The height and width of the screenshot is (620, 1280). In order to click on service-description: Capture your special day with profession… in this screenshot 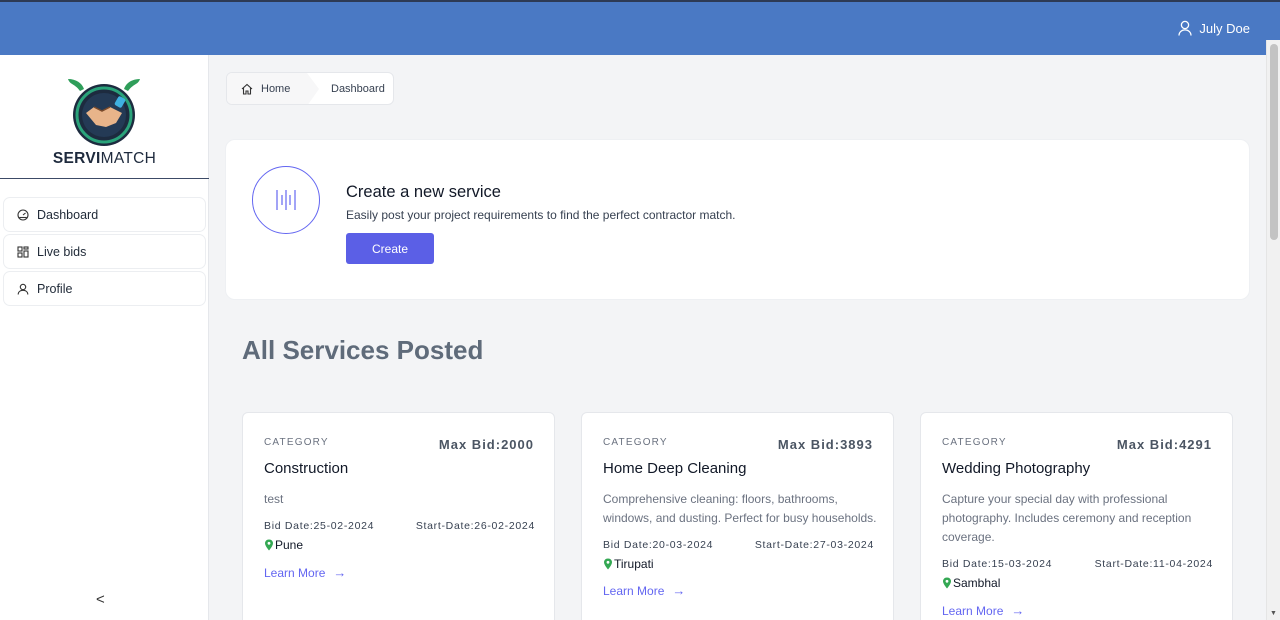, I will do `click(1067, 518)`.